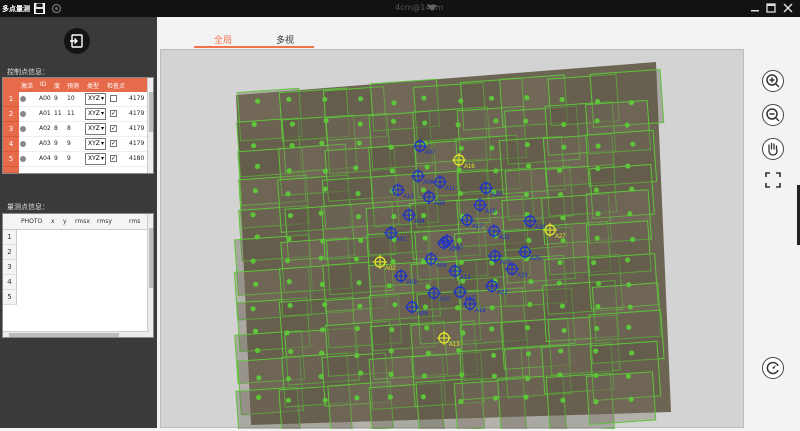 The width and height of the screenshot is (800, 431). What do you see at coordinates (10, 282) in the screenshot?
I see `row-number: 4` at bounding box center [10, 282].